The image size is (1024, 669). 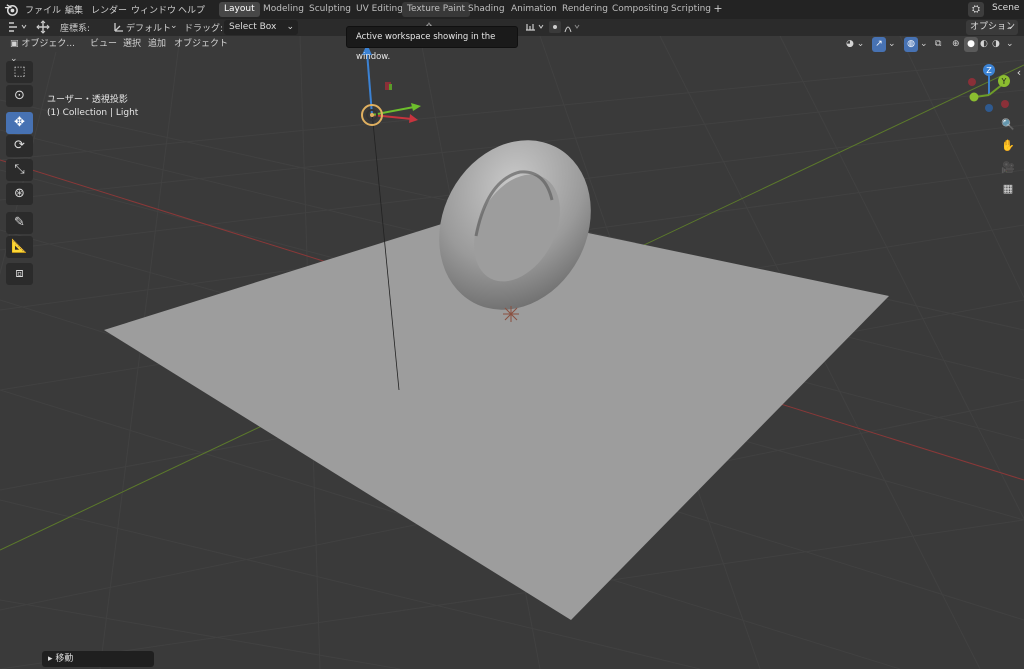 What do you see at coordinates (432, 44) in the screenshot?
I see `tooltip: Active workspace showing in the window.` at bounding box center [432, 44].